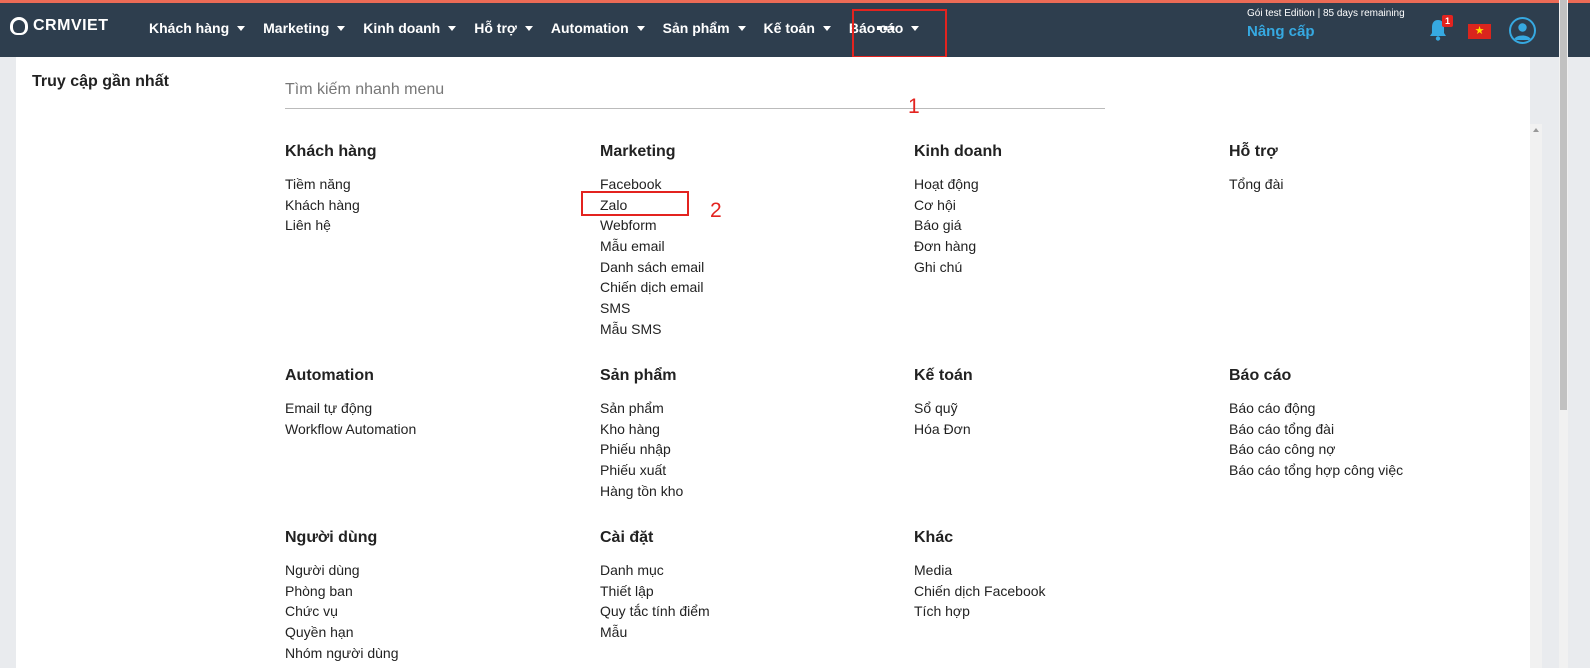  Describe the element at coordinates (750, 632) in the screenshot. I see `menu-item-mau: Mẫu` at that location.